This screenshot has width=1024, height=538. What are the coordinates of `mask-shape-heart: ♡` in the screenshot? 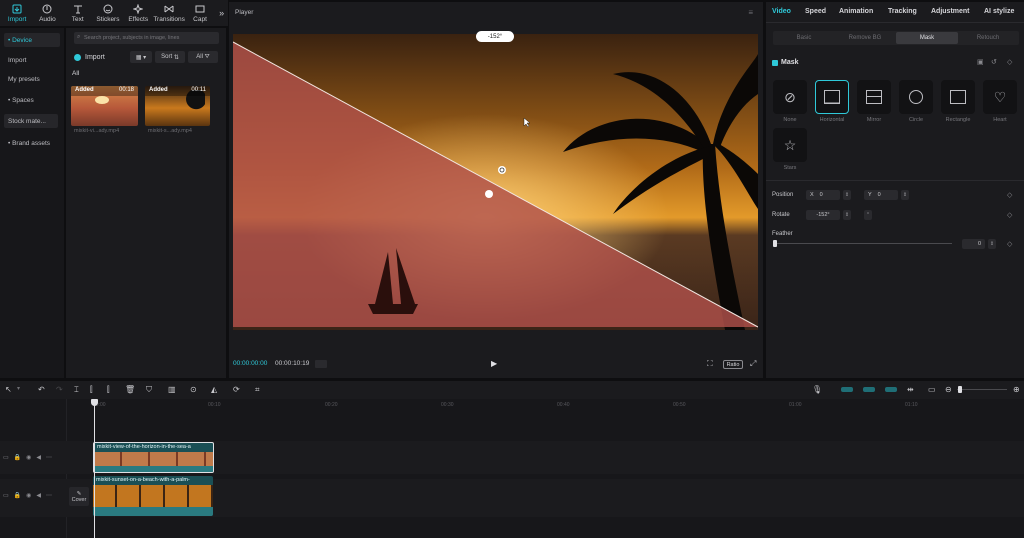 It's located at (1000, 97).